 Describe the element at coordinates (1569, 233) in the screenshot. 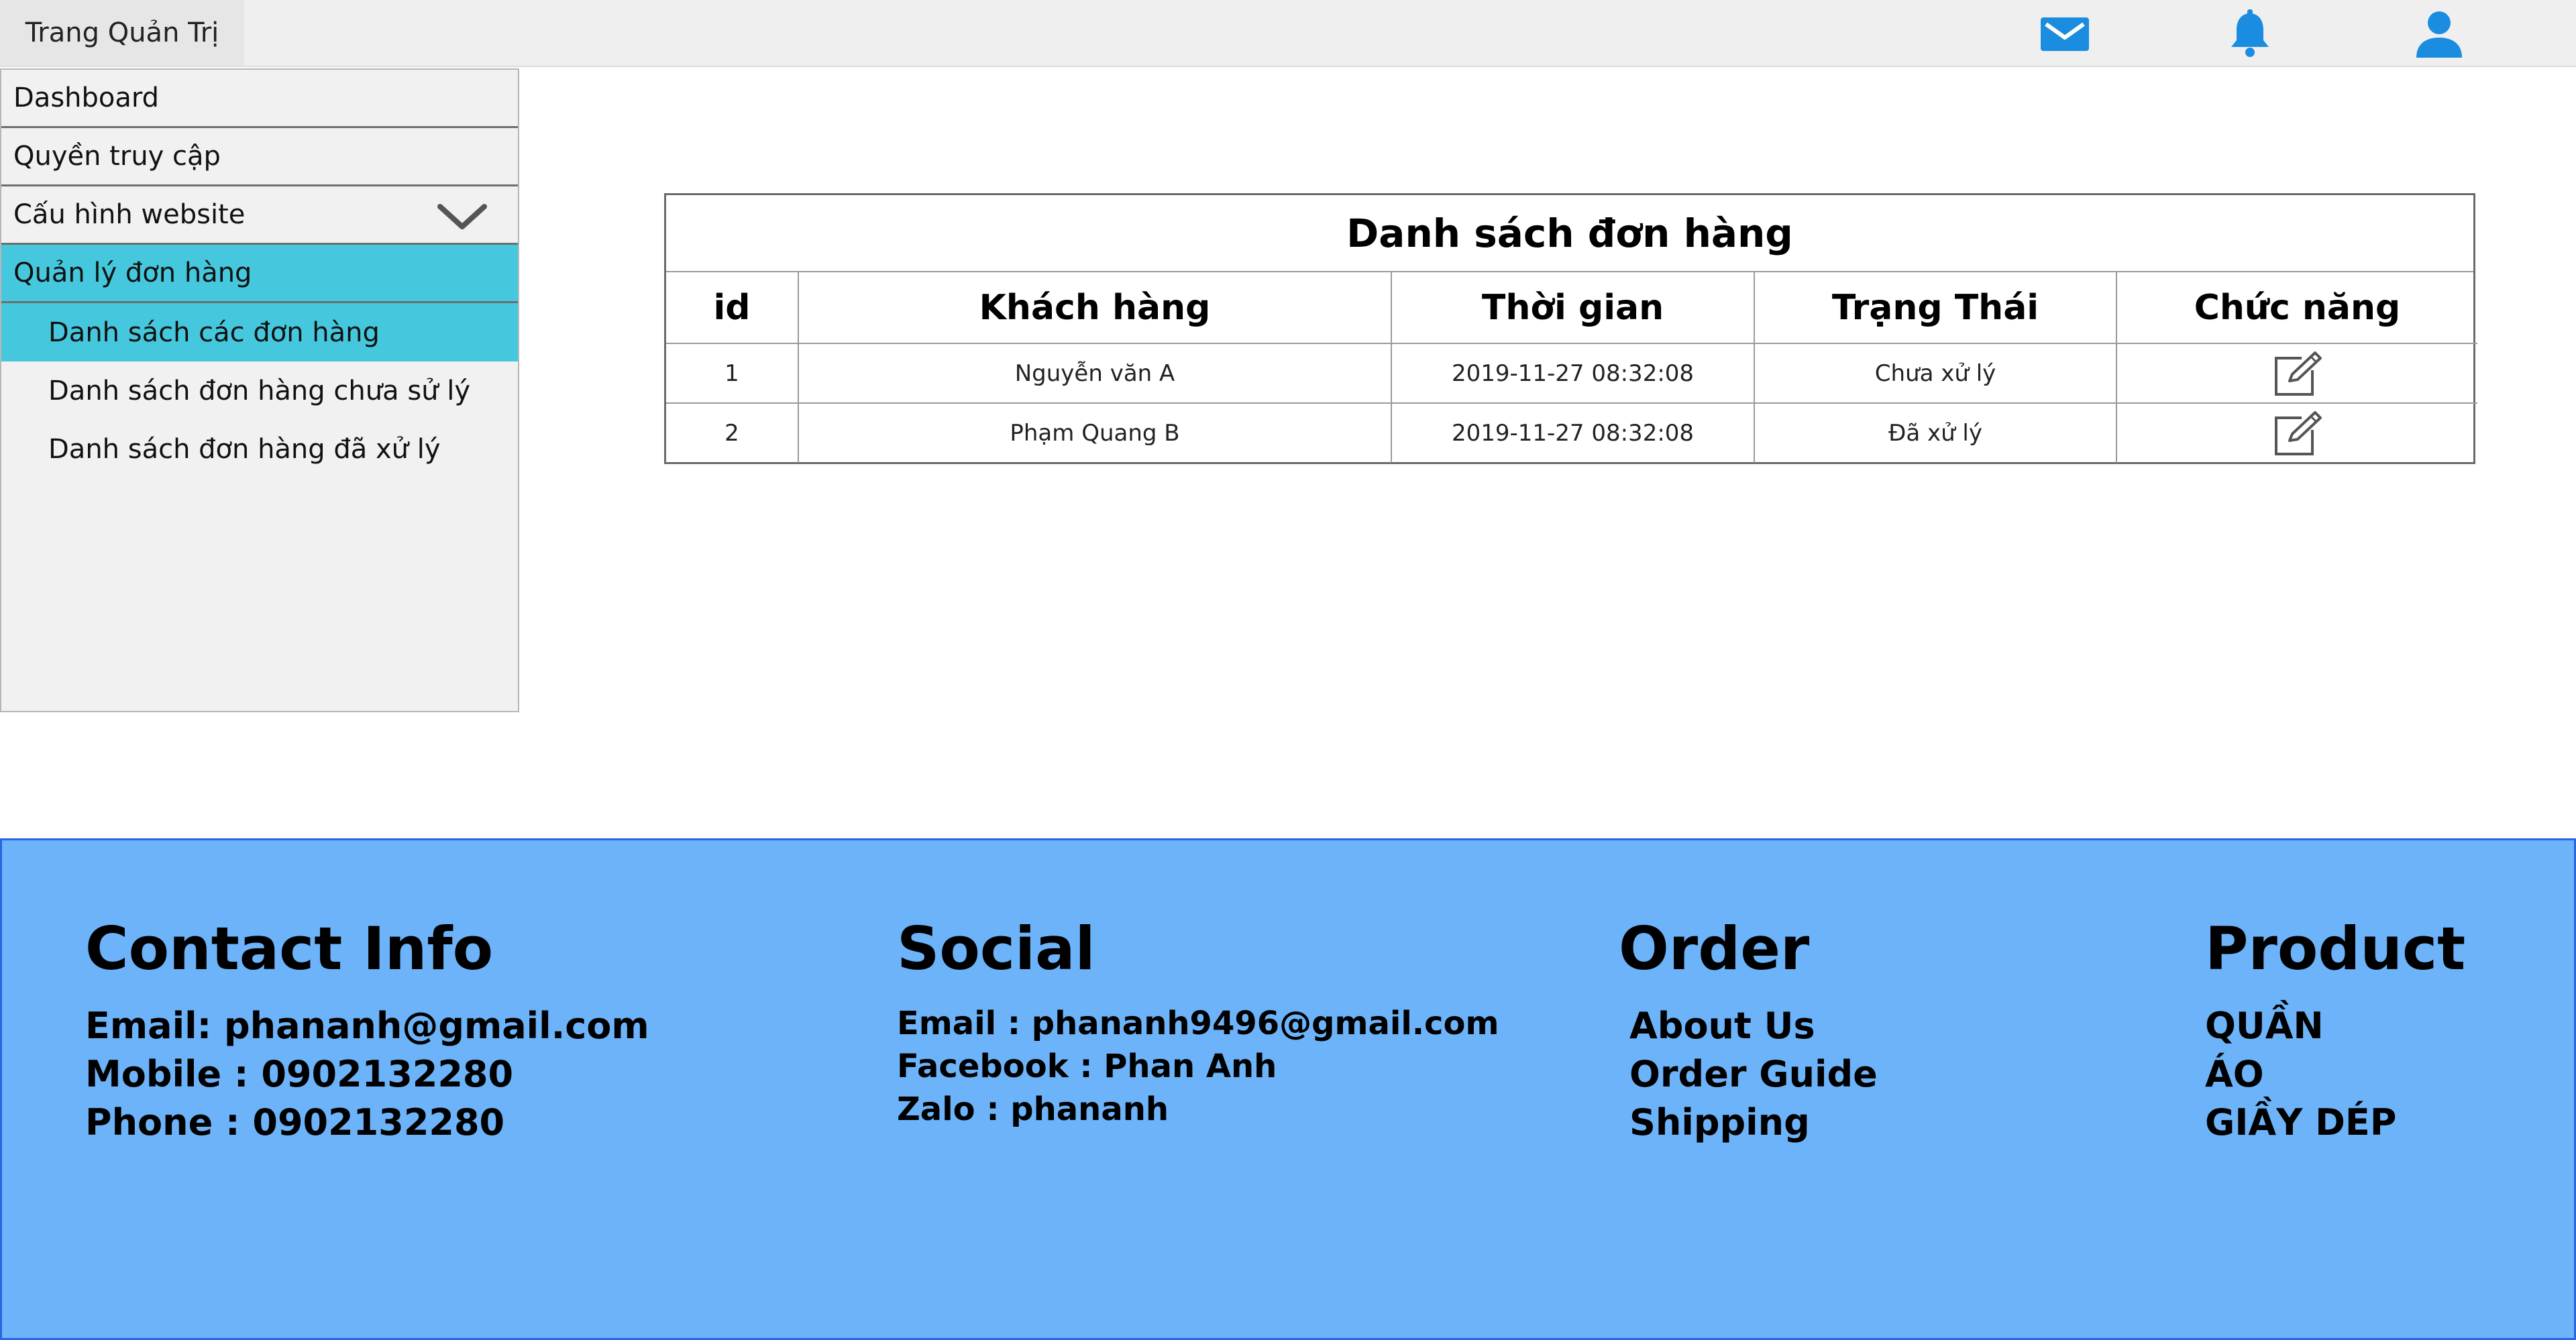

I see `orders-table-title: Danh sách đơn hàng` at that location.